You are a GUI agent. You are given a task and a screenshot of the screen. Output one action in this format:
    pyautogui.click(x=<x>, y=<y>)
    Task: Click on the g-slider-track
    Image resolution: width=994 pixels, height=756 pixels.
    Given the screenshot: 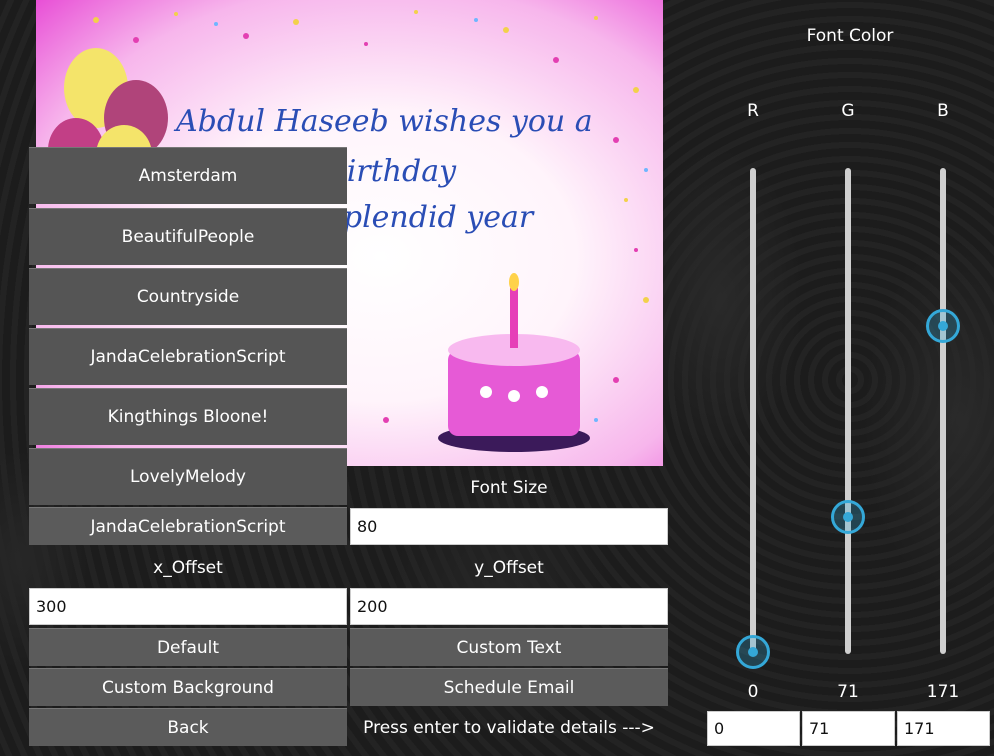 What is the action you would take?
    pyautogui.click(x=848, y=411)
    